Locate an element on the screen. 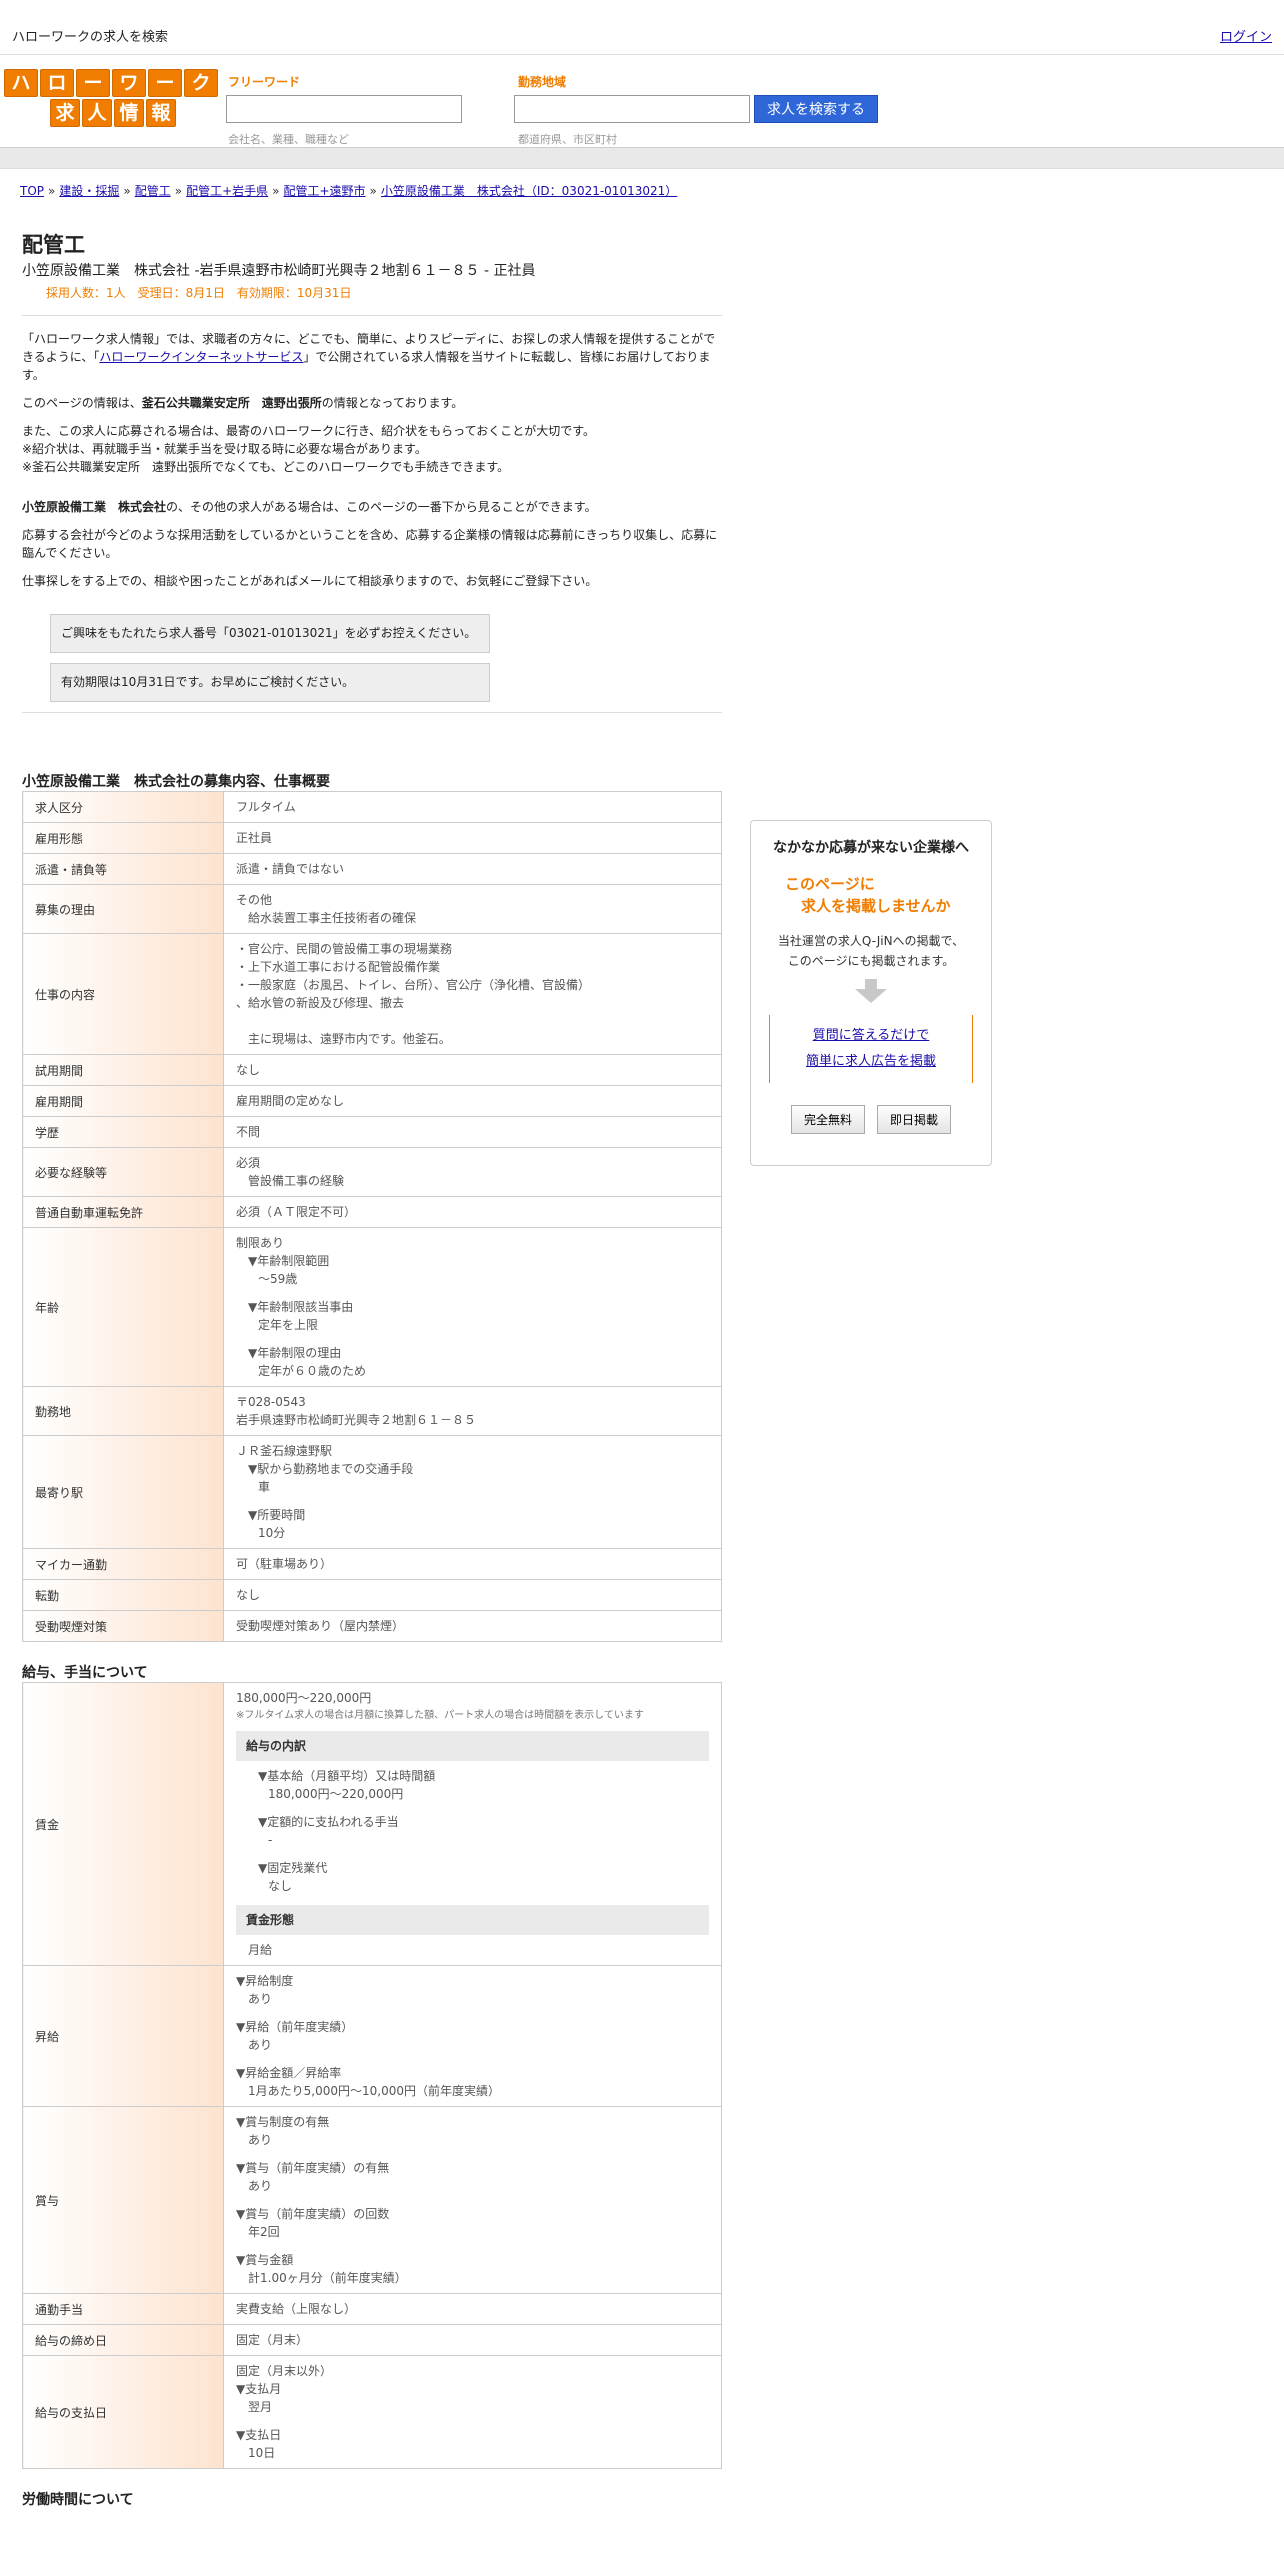 The width and height of the screenshot is (1284, 2568). area-input is located at coordinates (632, 109).